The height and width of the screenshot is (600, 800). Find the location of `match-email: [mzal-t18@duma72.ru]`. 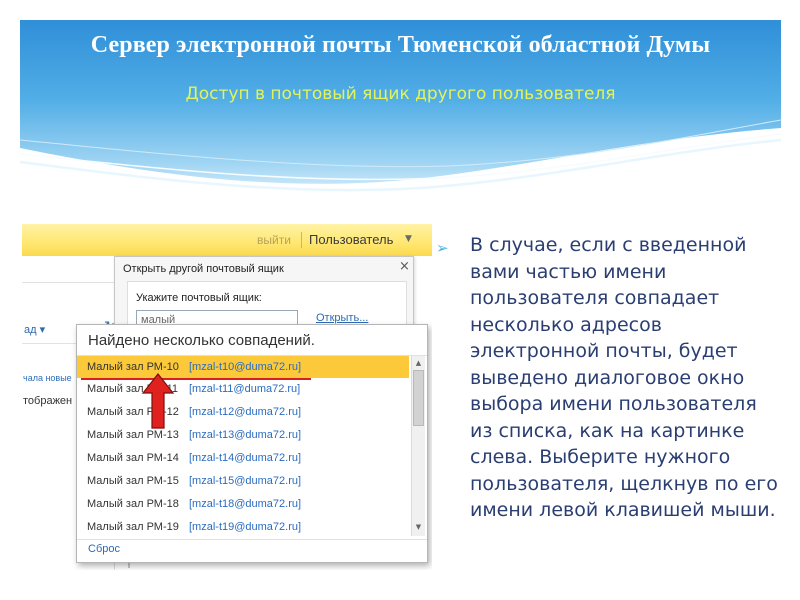

match-email: [mzal-t18@duma72.ru] is located at coordinates (245, 504).